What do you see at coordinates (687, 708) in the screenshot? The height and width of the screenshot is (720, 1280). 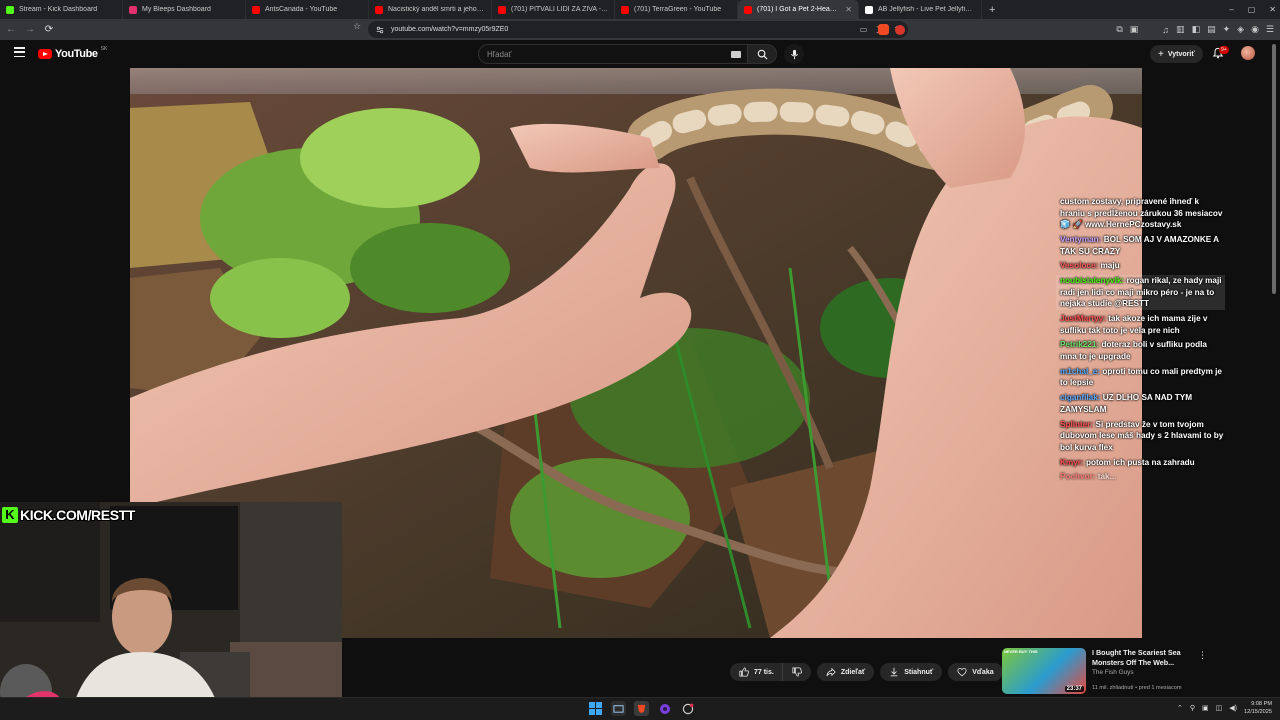 I see `app-icon` at bounding box center [687, 708].